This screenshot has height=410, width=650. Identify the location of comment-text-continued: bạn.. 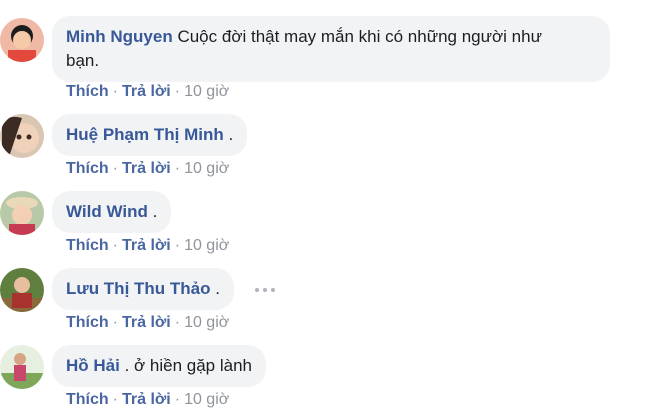
(83, 60).